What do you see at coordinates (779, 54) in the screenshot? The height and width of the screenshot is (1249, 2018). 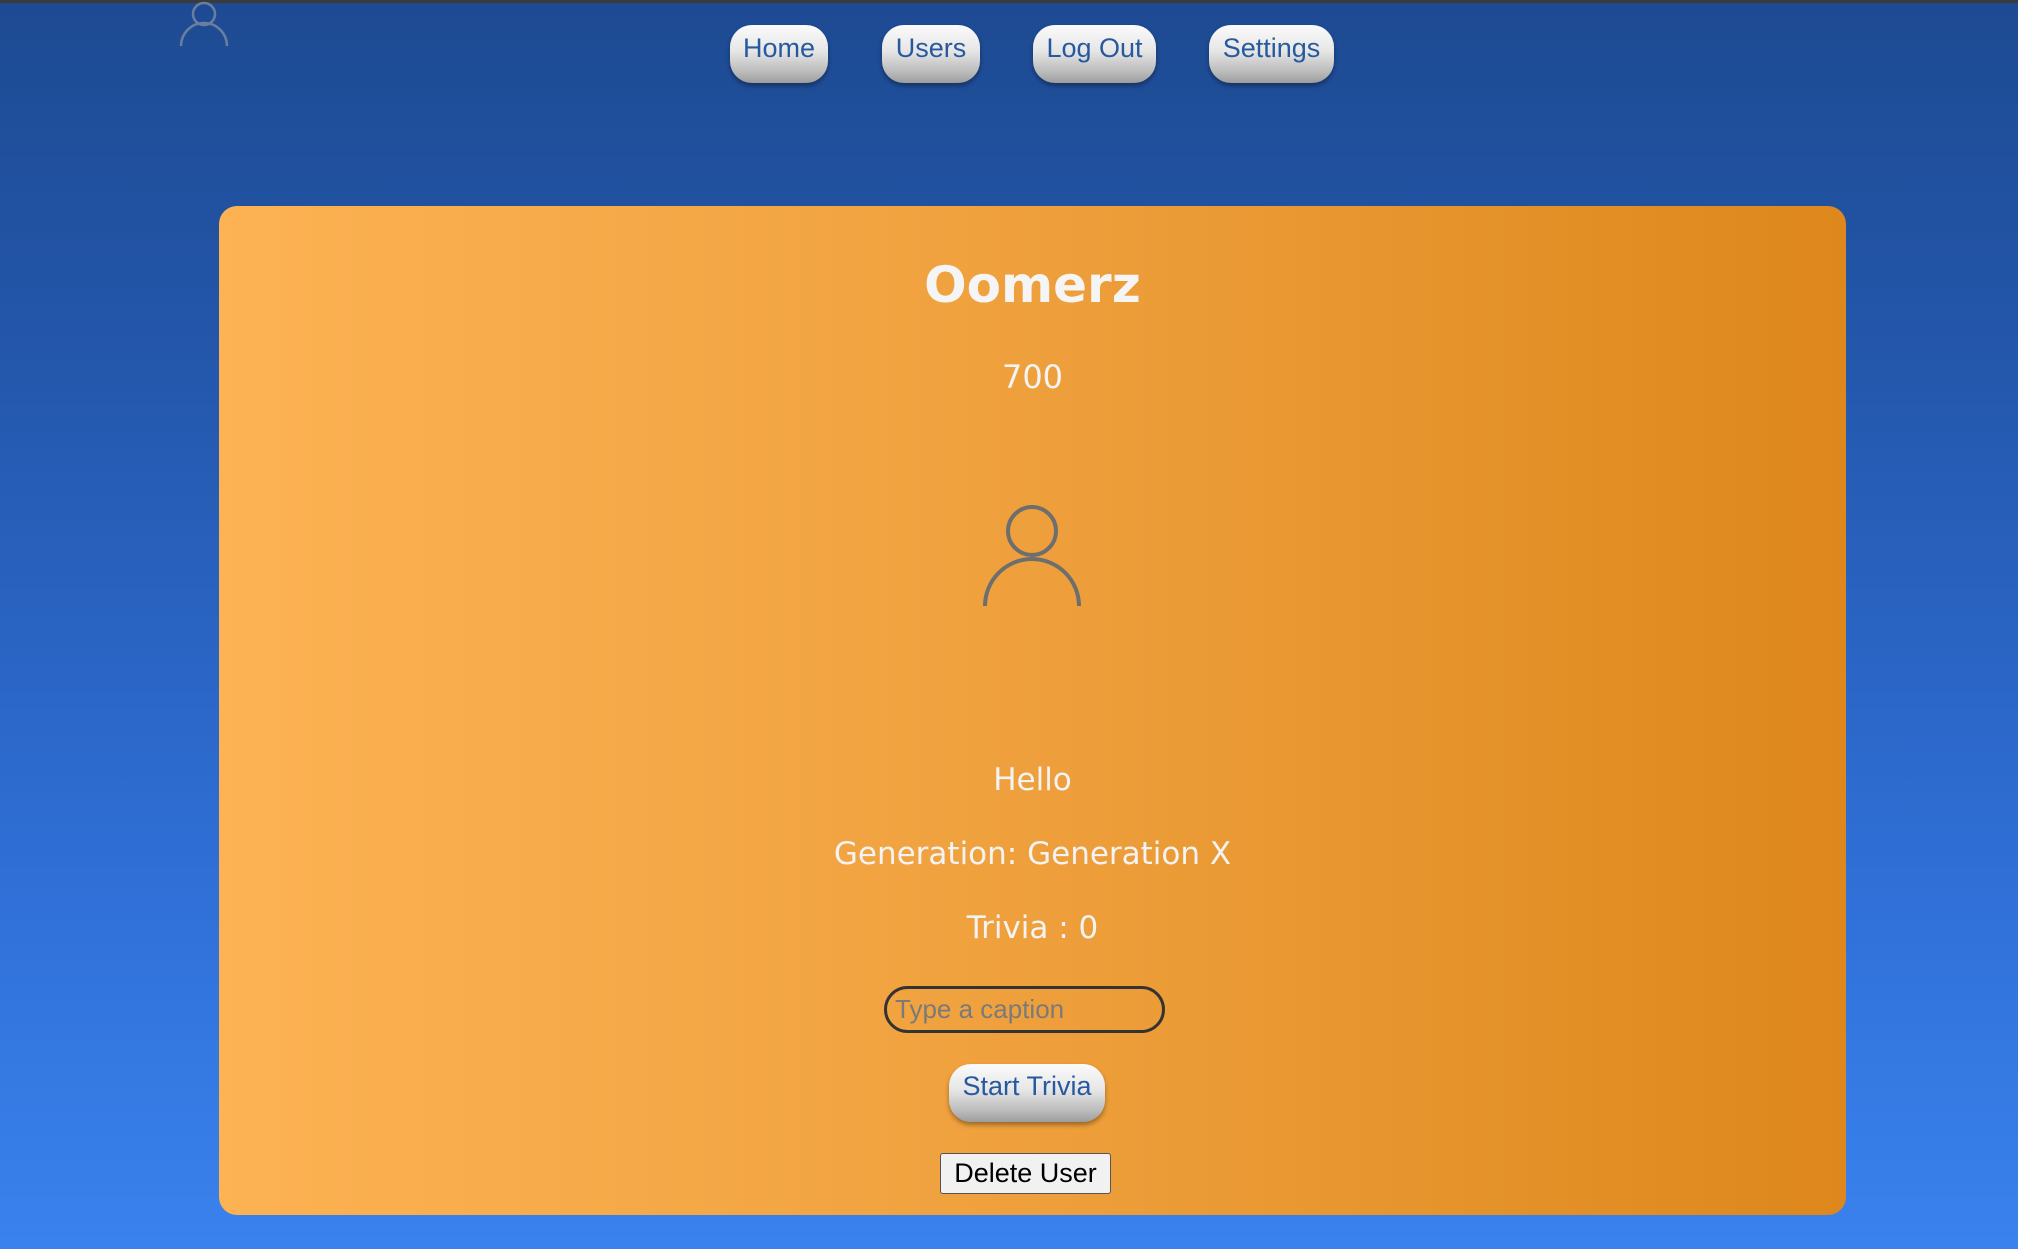 I see `home-button: Home` at bounding box center [779, 54].